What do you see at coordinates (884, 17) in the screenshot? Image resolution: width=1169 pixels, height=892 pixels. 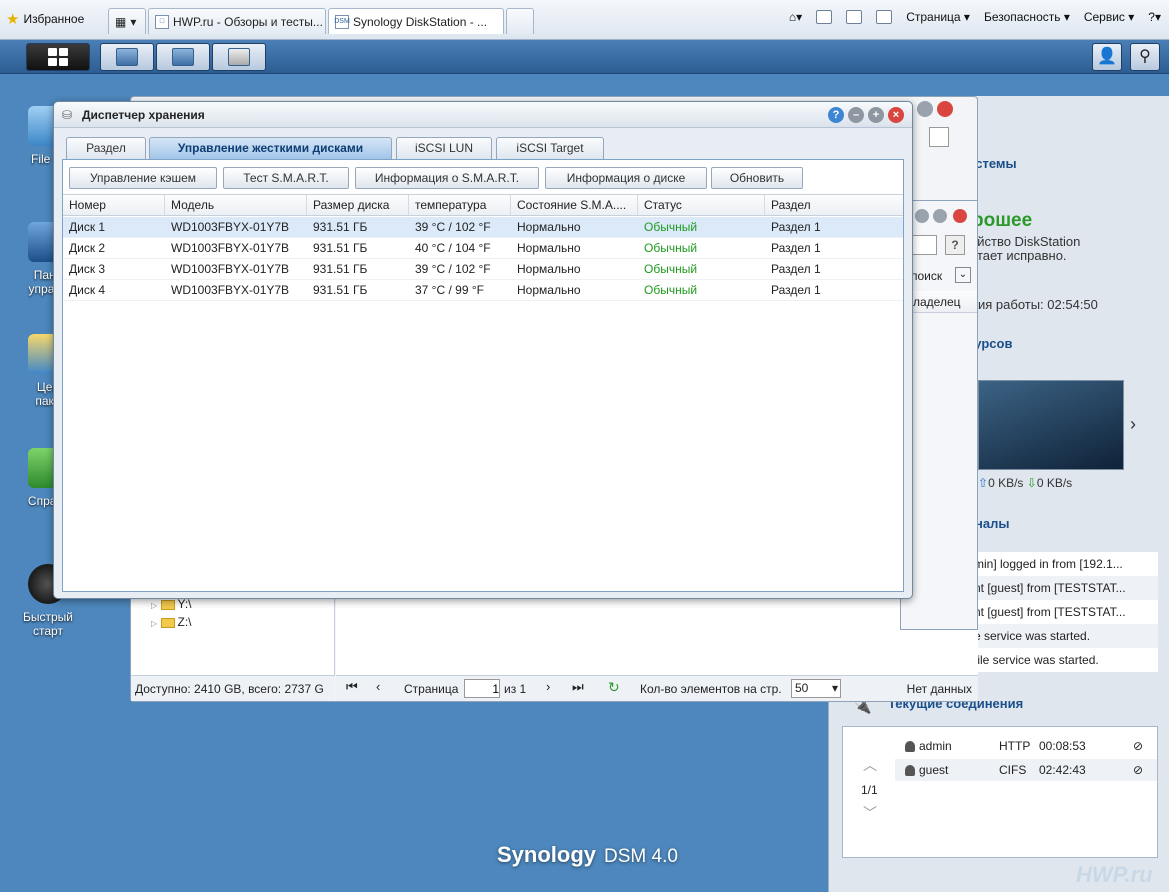 I see `print-icon` at bounding box center [884, 17].